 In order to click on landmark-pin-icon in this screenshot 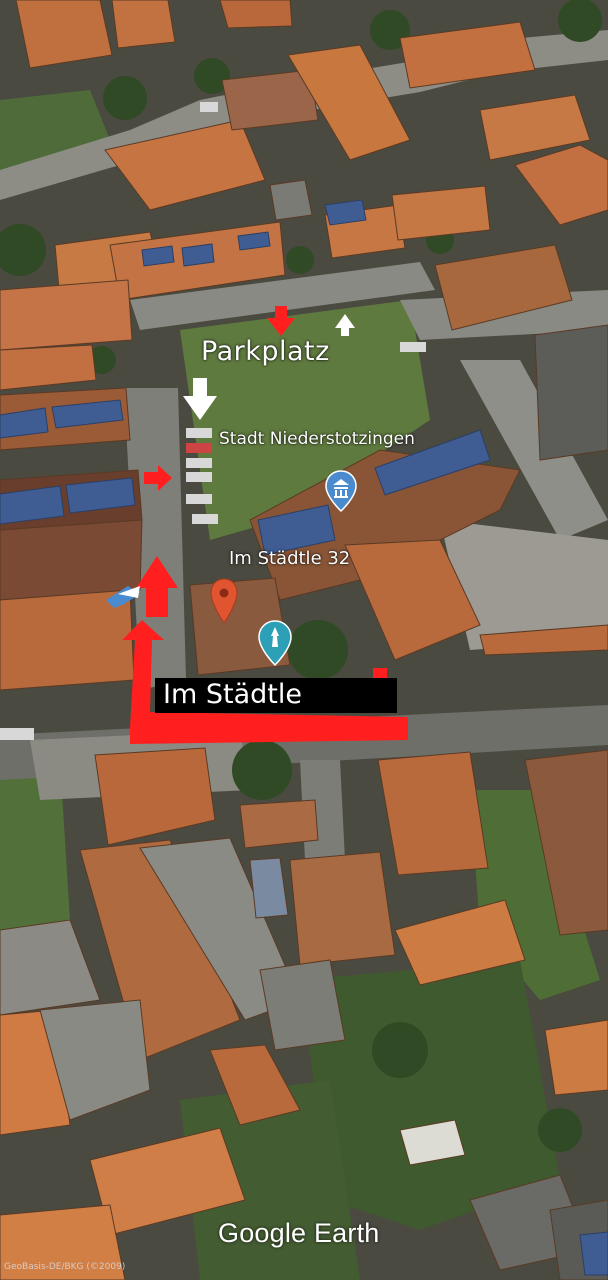, I will do `click(341, 491)`.